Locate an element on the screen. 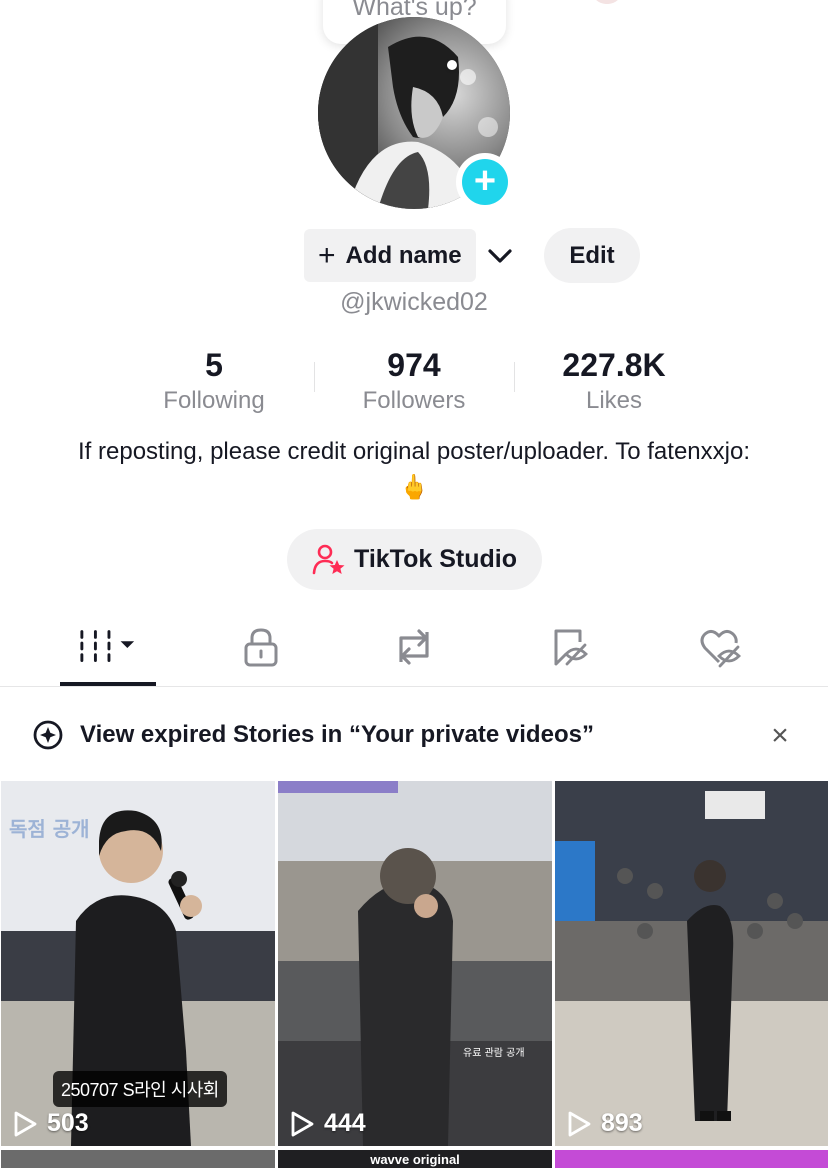  stat-value: 227.8K is located at coordinates (614, 365).